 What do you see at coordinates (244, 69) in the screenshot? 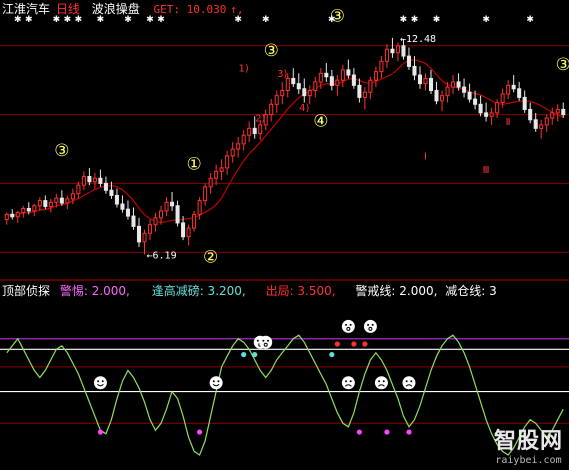
I see `wave-label: 1)` at bounding box center [244, 69].